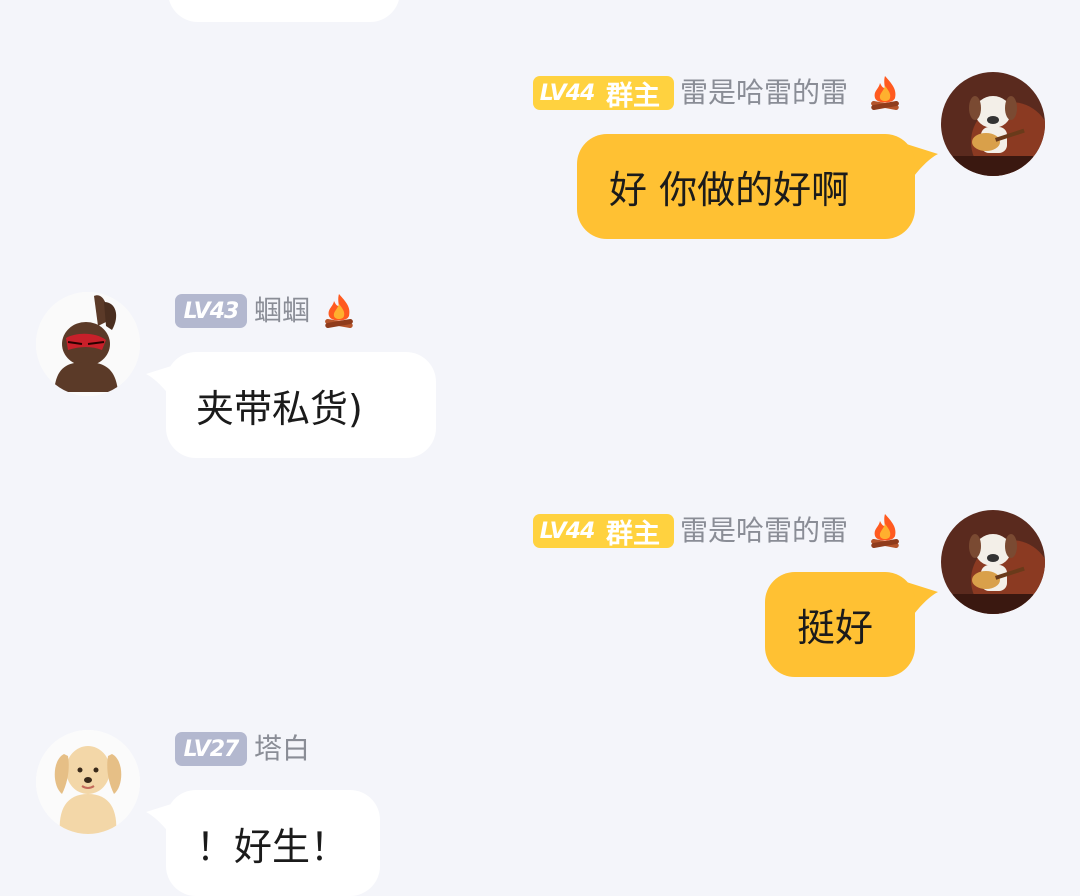  Describe the element at coordinates (835, 628) in the screenshot. I see `message-text: 挺好` at that location.